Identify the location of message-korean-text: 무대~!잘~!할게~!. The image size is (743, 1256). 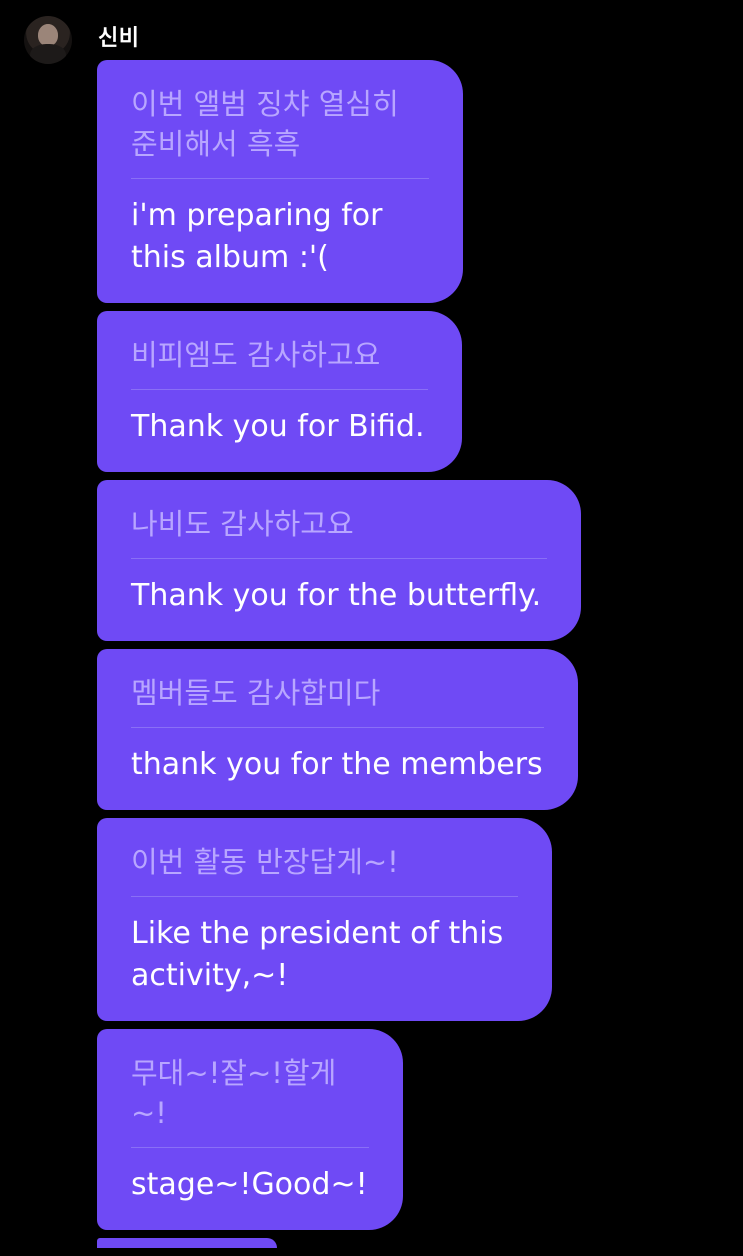
(250, 1100).